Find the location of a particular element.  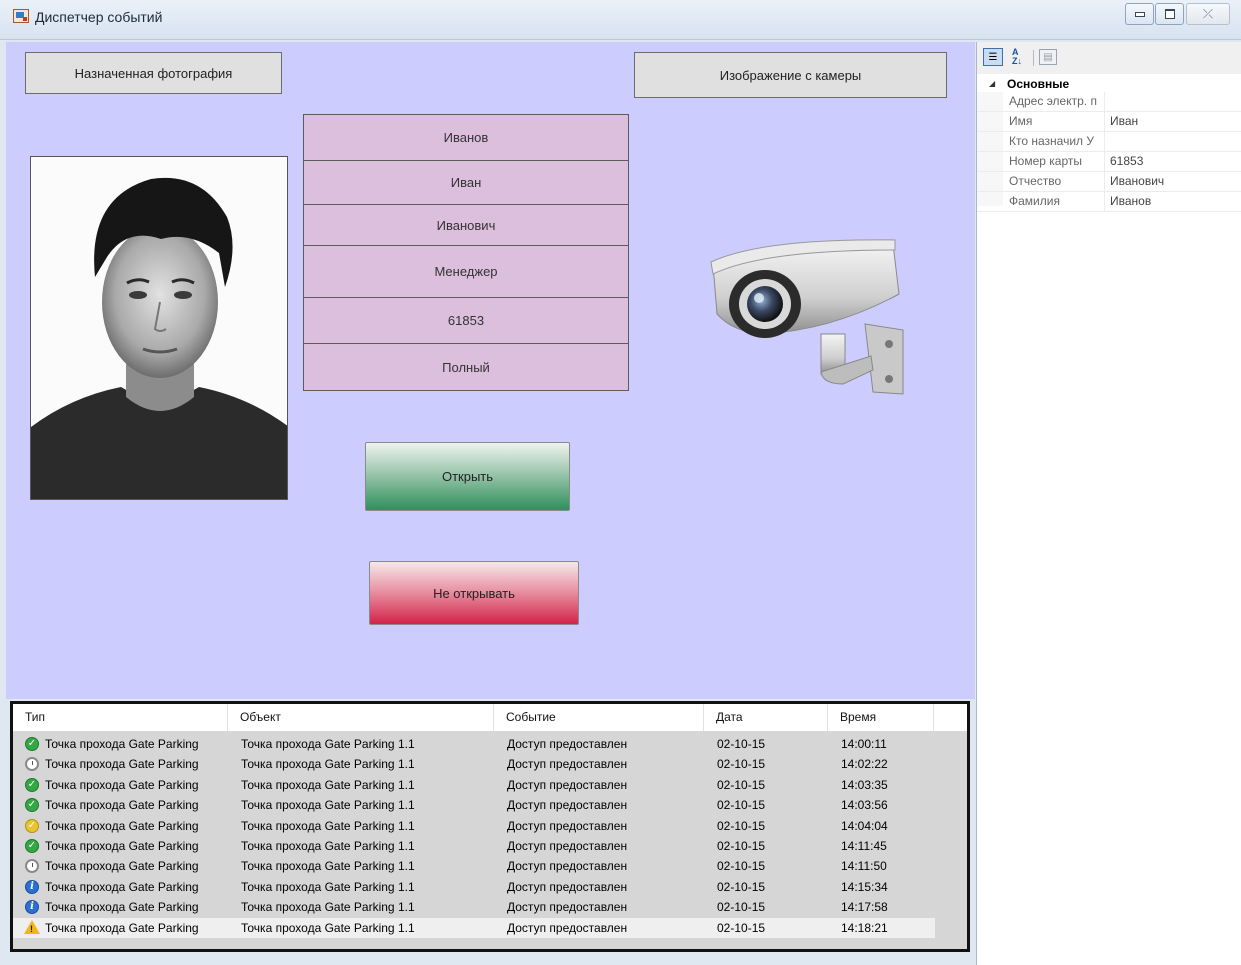

minimize-button is located at coordinates (1139, 14).